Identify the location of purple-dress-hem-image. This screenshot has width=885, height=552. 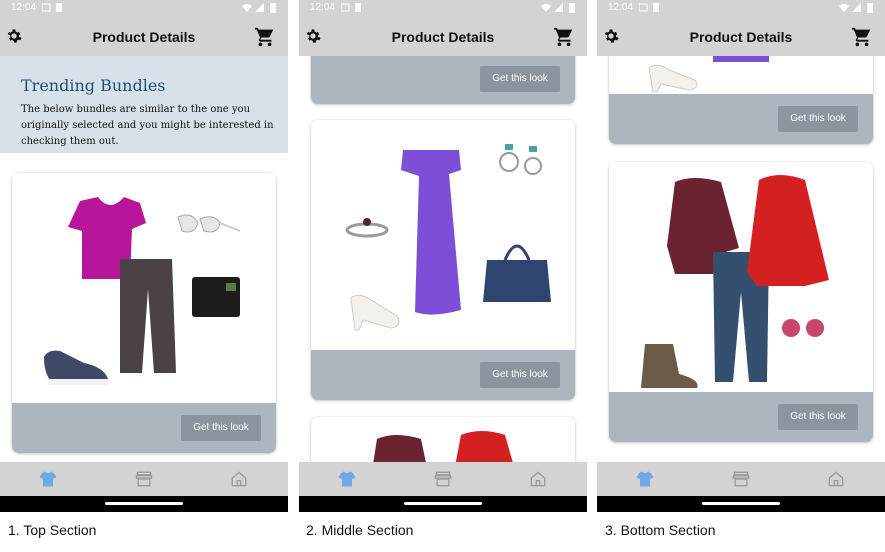
(741, 59).